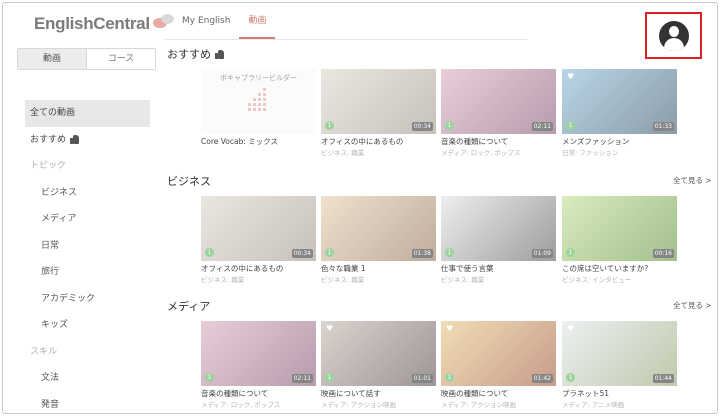 Image resolution: width=720 pixels, height=416 pixels. What do you see at coordinates (195, 54) in the screenshot?
I see `section-title: おすすめ` at bounding box center [195, 54].